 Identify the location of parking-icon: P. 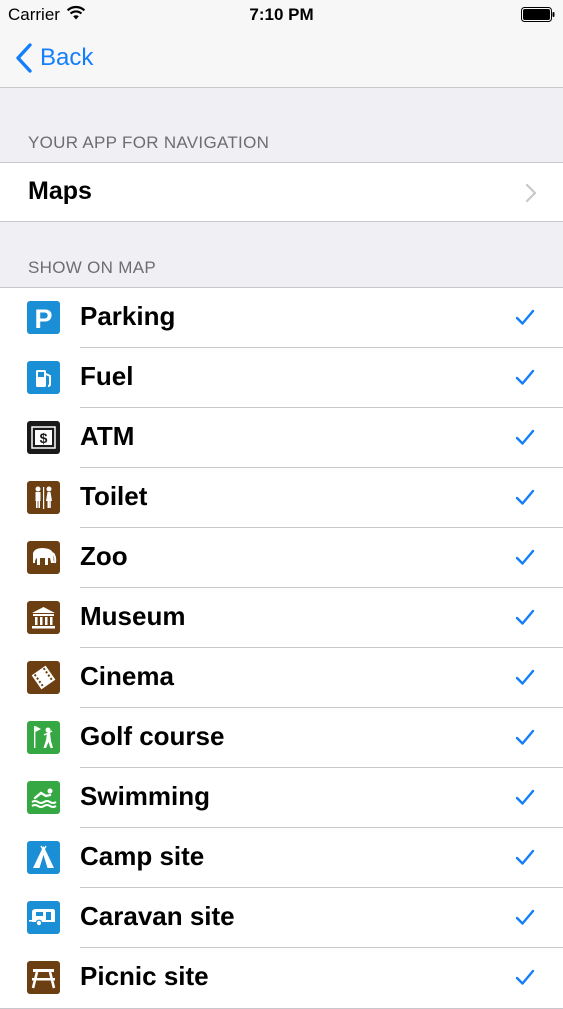
(43, 317).